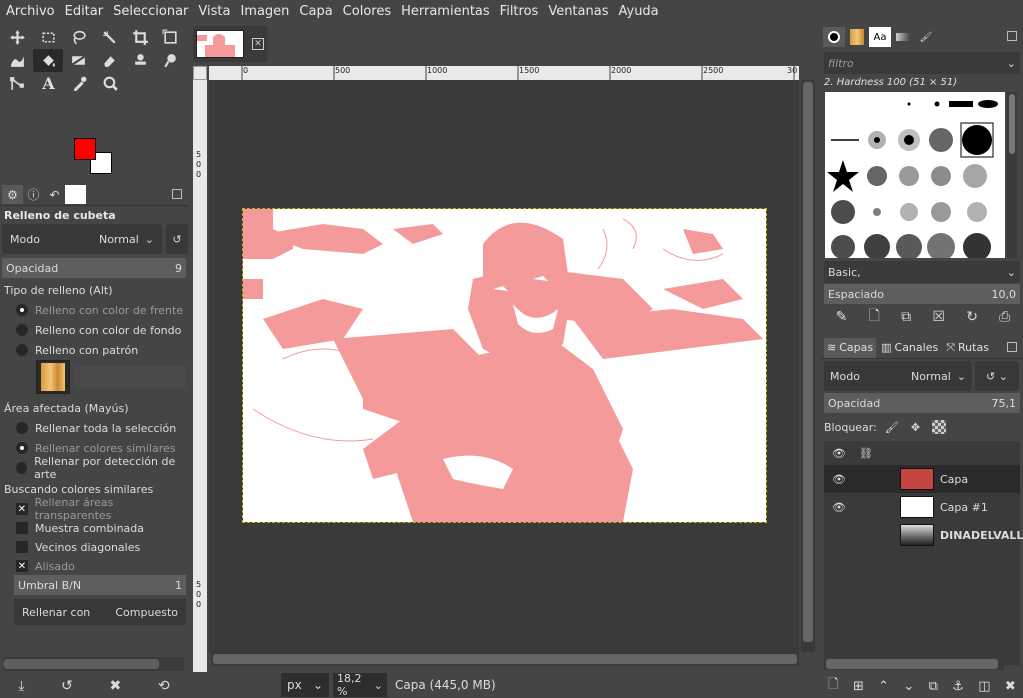  I want to click on layer-row: DINADELVALLE.j, so click(923, 535).